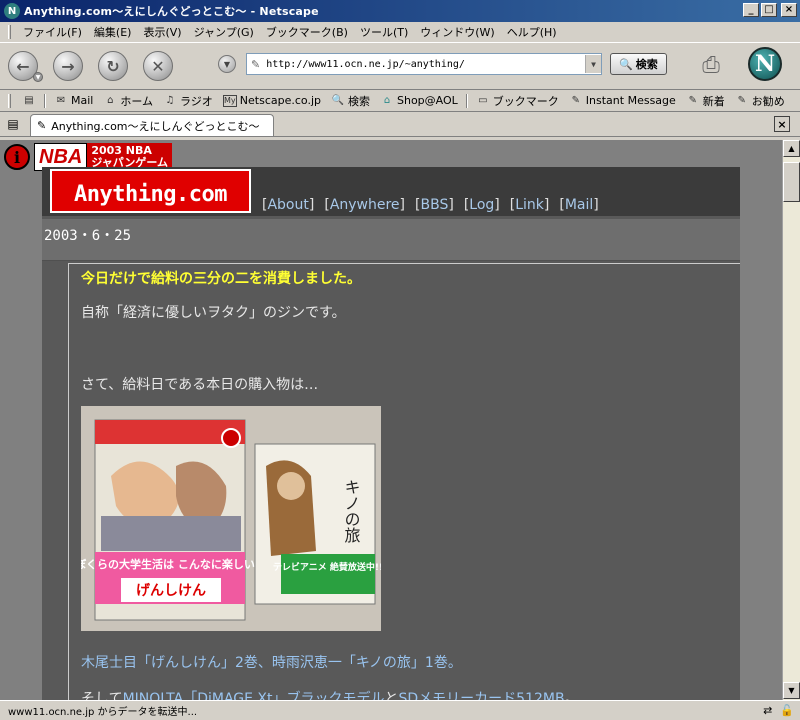 This screenshot has height=720, width=800. I want to click on online-status-icon: ⇄, so click(767, 710).